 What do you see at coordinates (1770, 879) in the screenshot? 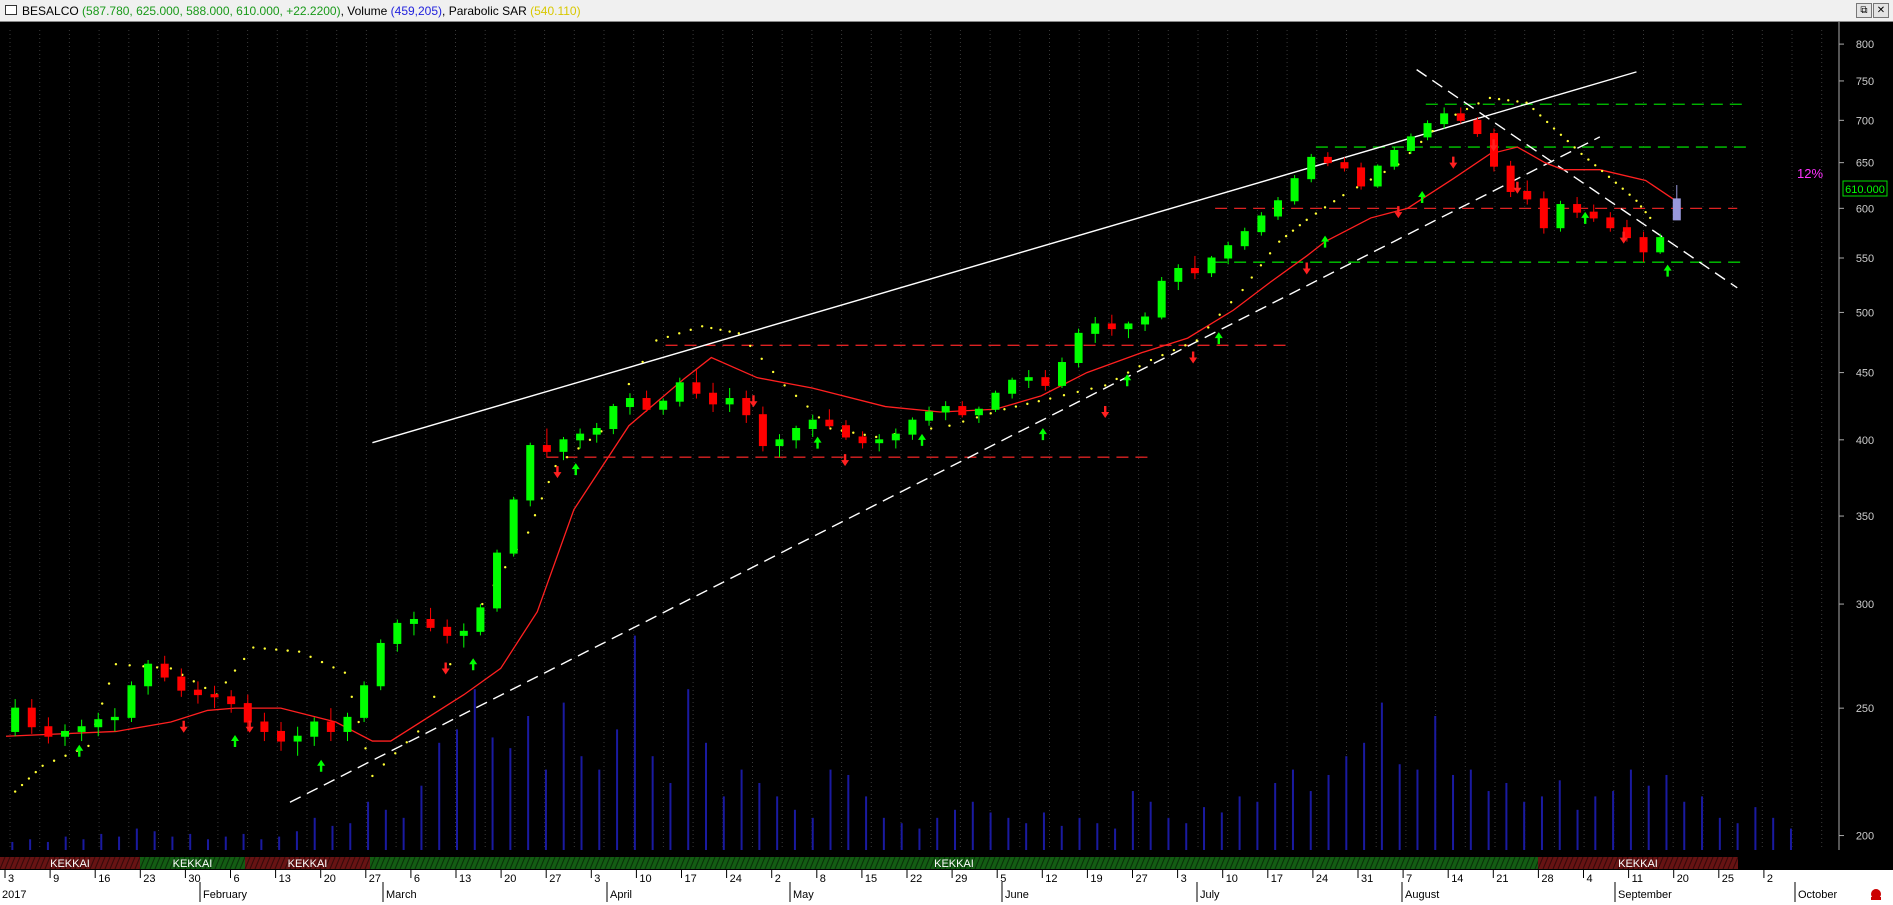
I see `date-tick-label: 2` at bounding box center [1770, 879].